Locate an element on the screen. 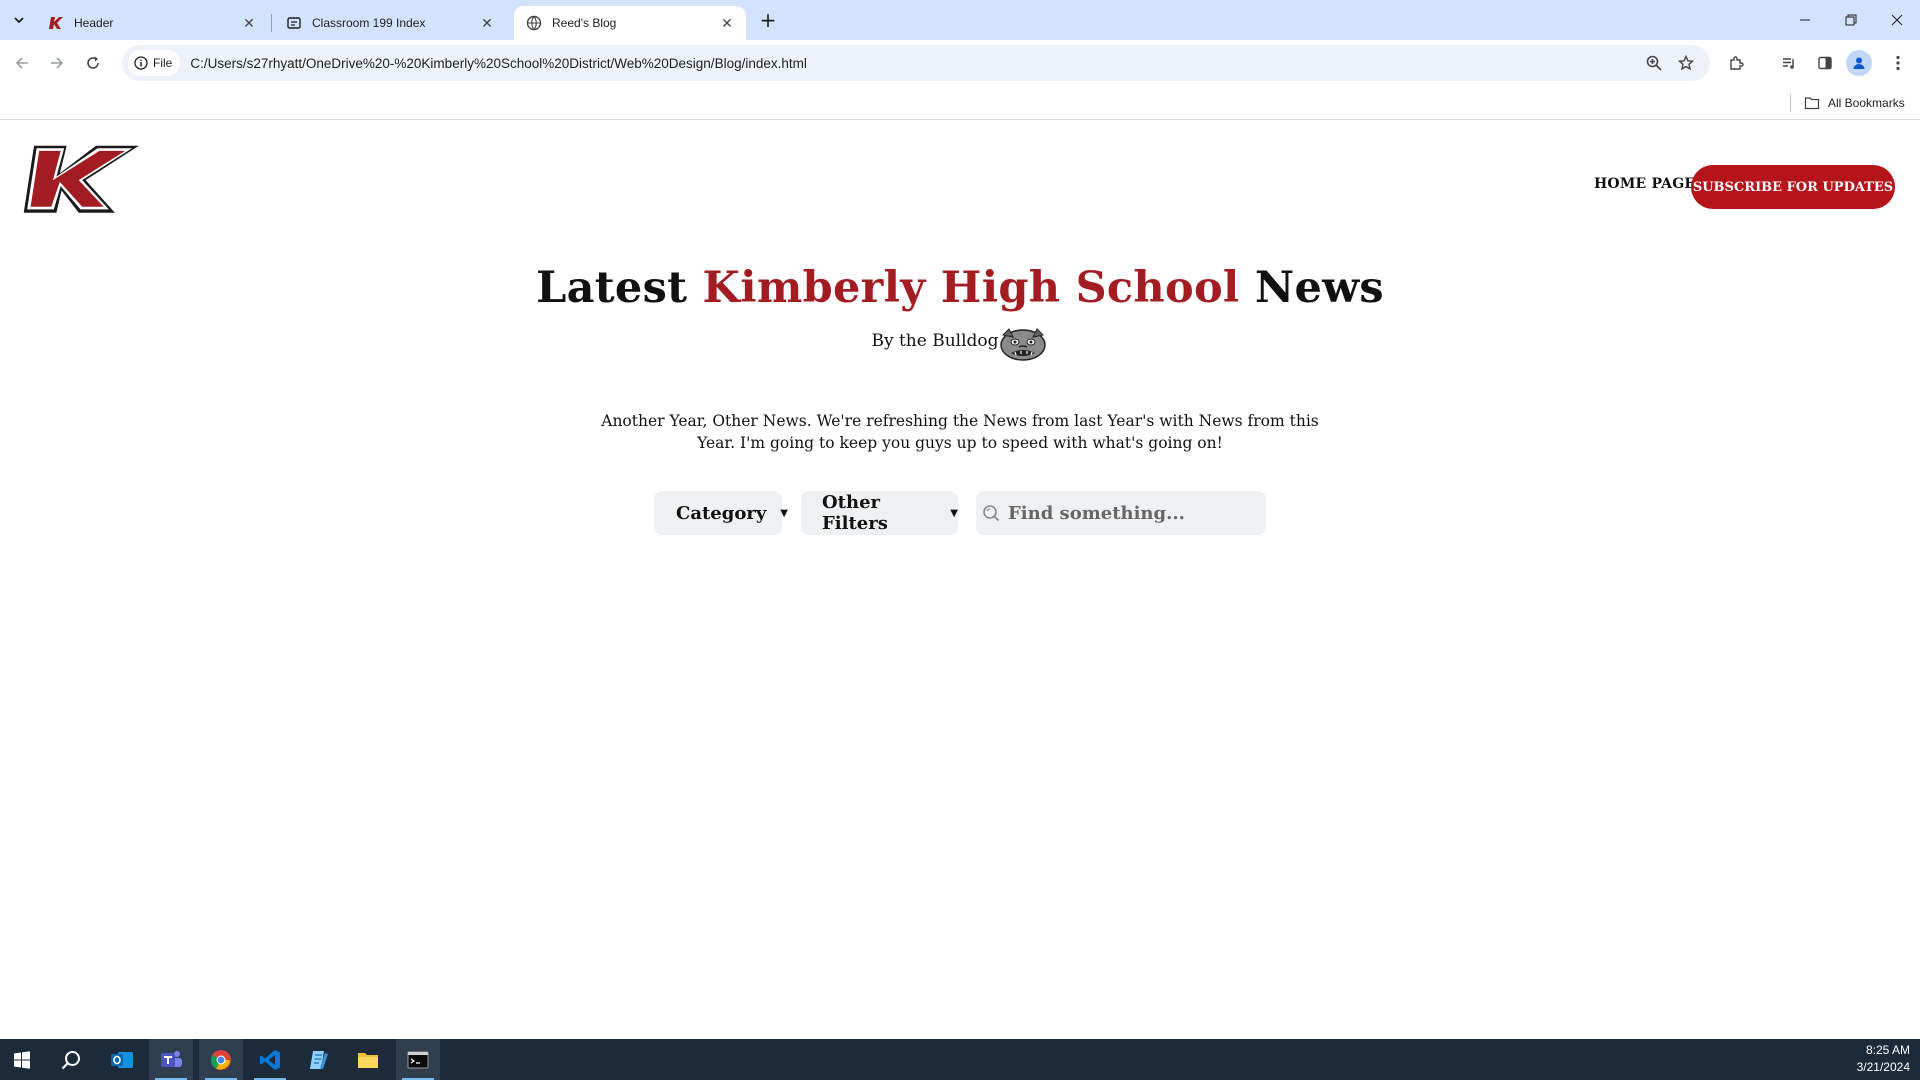 The image size is (1920, 1080). bookmarks-separator is located at coordinates (1790, 103).